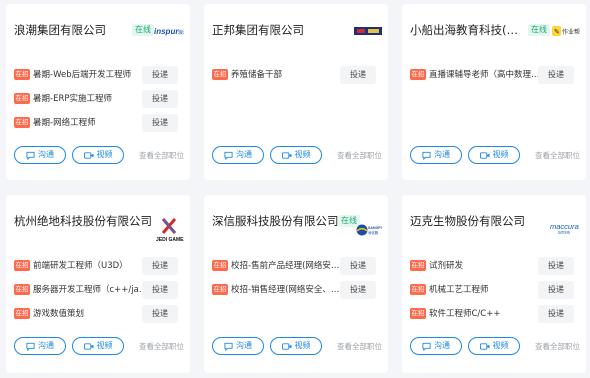 The height and width of the screenshot is (378, 590). I want to click on job-title: 试剂研发, so click(488, 265).